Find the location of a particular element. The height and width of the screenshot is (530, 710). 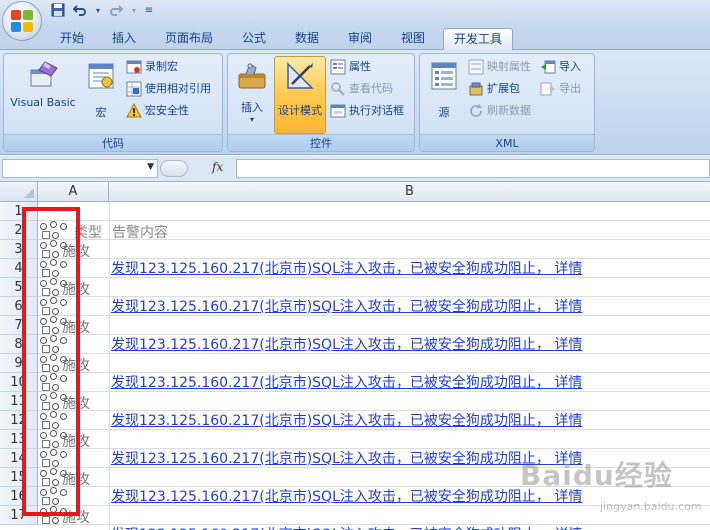

macros-label: 宏 is located at coordinates (101, 112).